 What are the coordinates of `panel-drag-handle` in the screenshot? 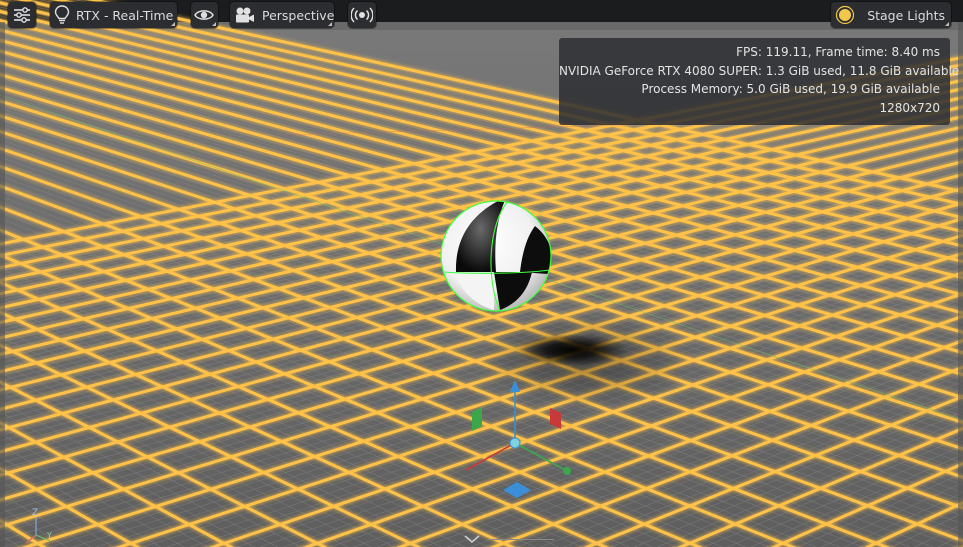 It's located at (522, 539).